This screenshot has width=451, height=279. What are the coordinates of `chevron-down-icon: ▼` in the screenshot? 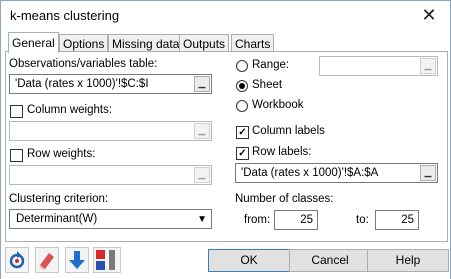 It's located at (202, 219).